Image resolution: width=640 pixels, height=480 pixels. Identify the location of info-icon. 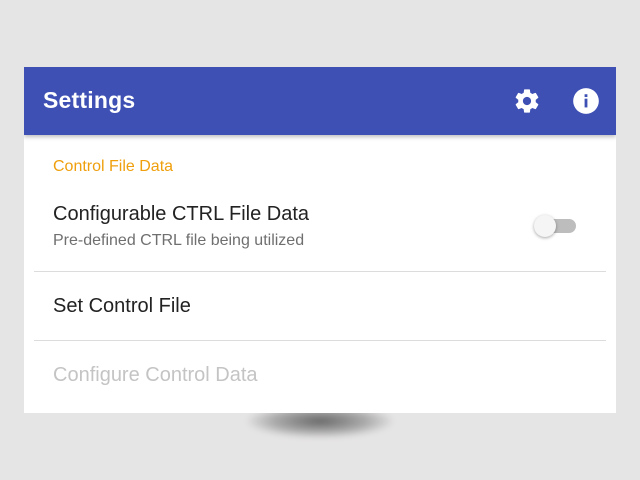
(586, 101).